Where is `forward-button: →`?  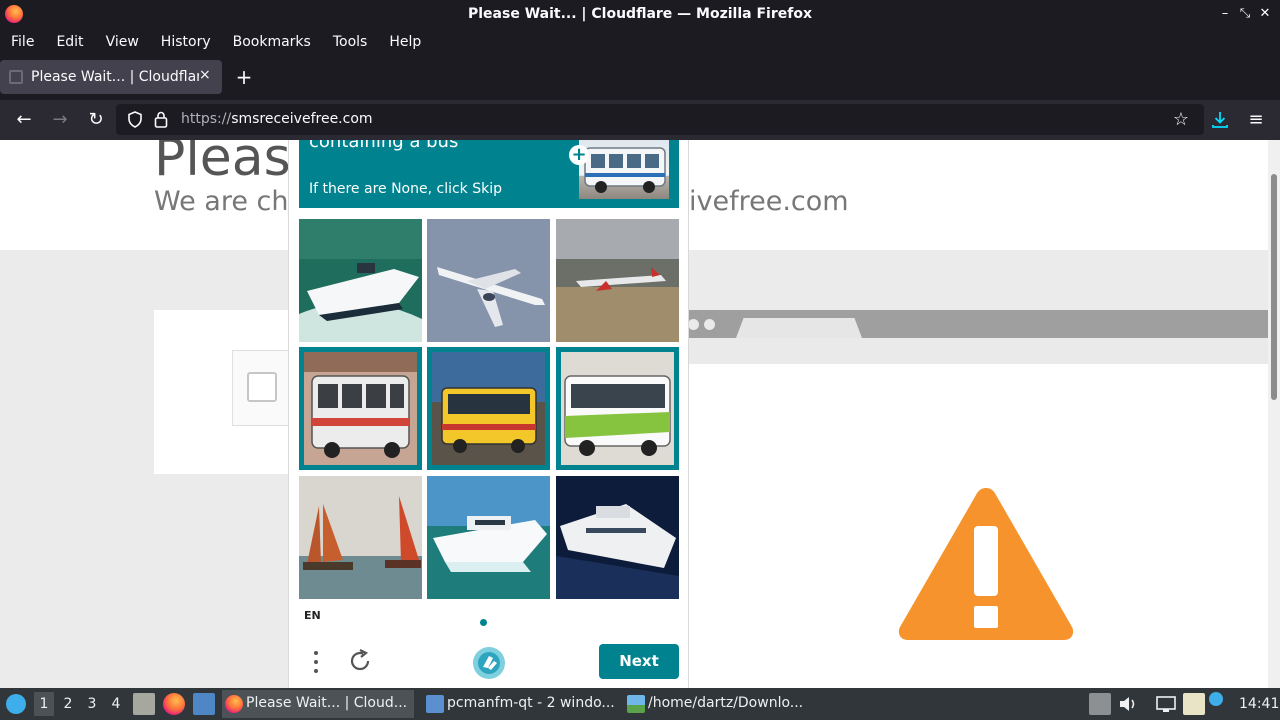 forward-button: → is located at coordinates (60, 120).